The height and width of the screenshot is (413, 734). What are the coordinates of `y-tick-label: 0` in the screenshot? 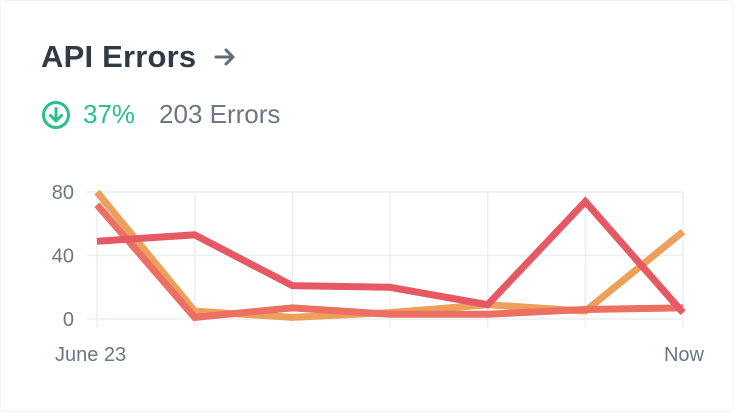 It's located at (68, 320).